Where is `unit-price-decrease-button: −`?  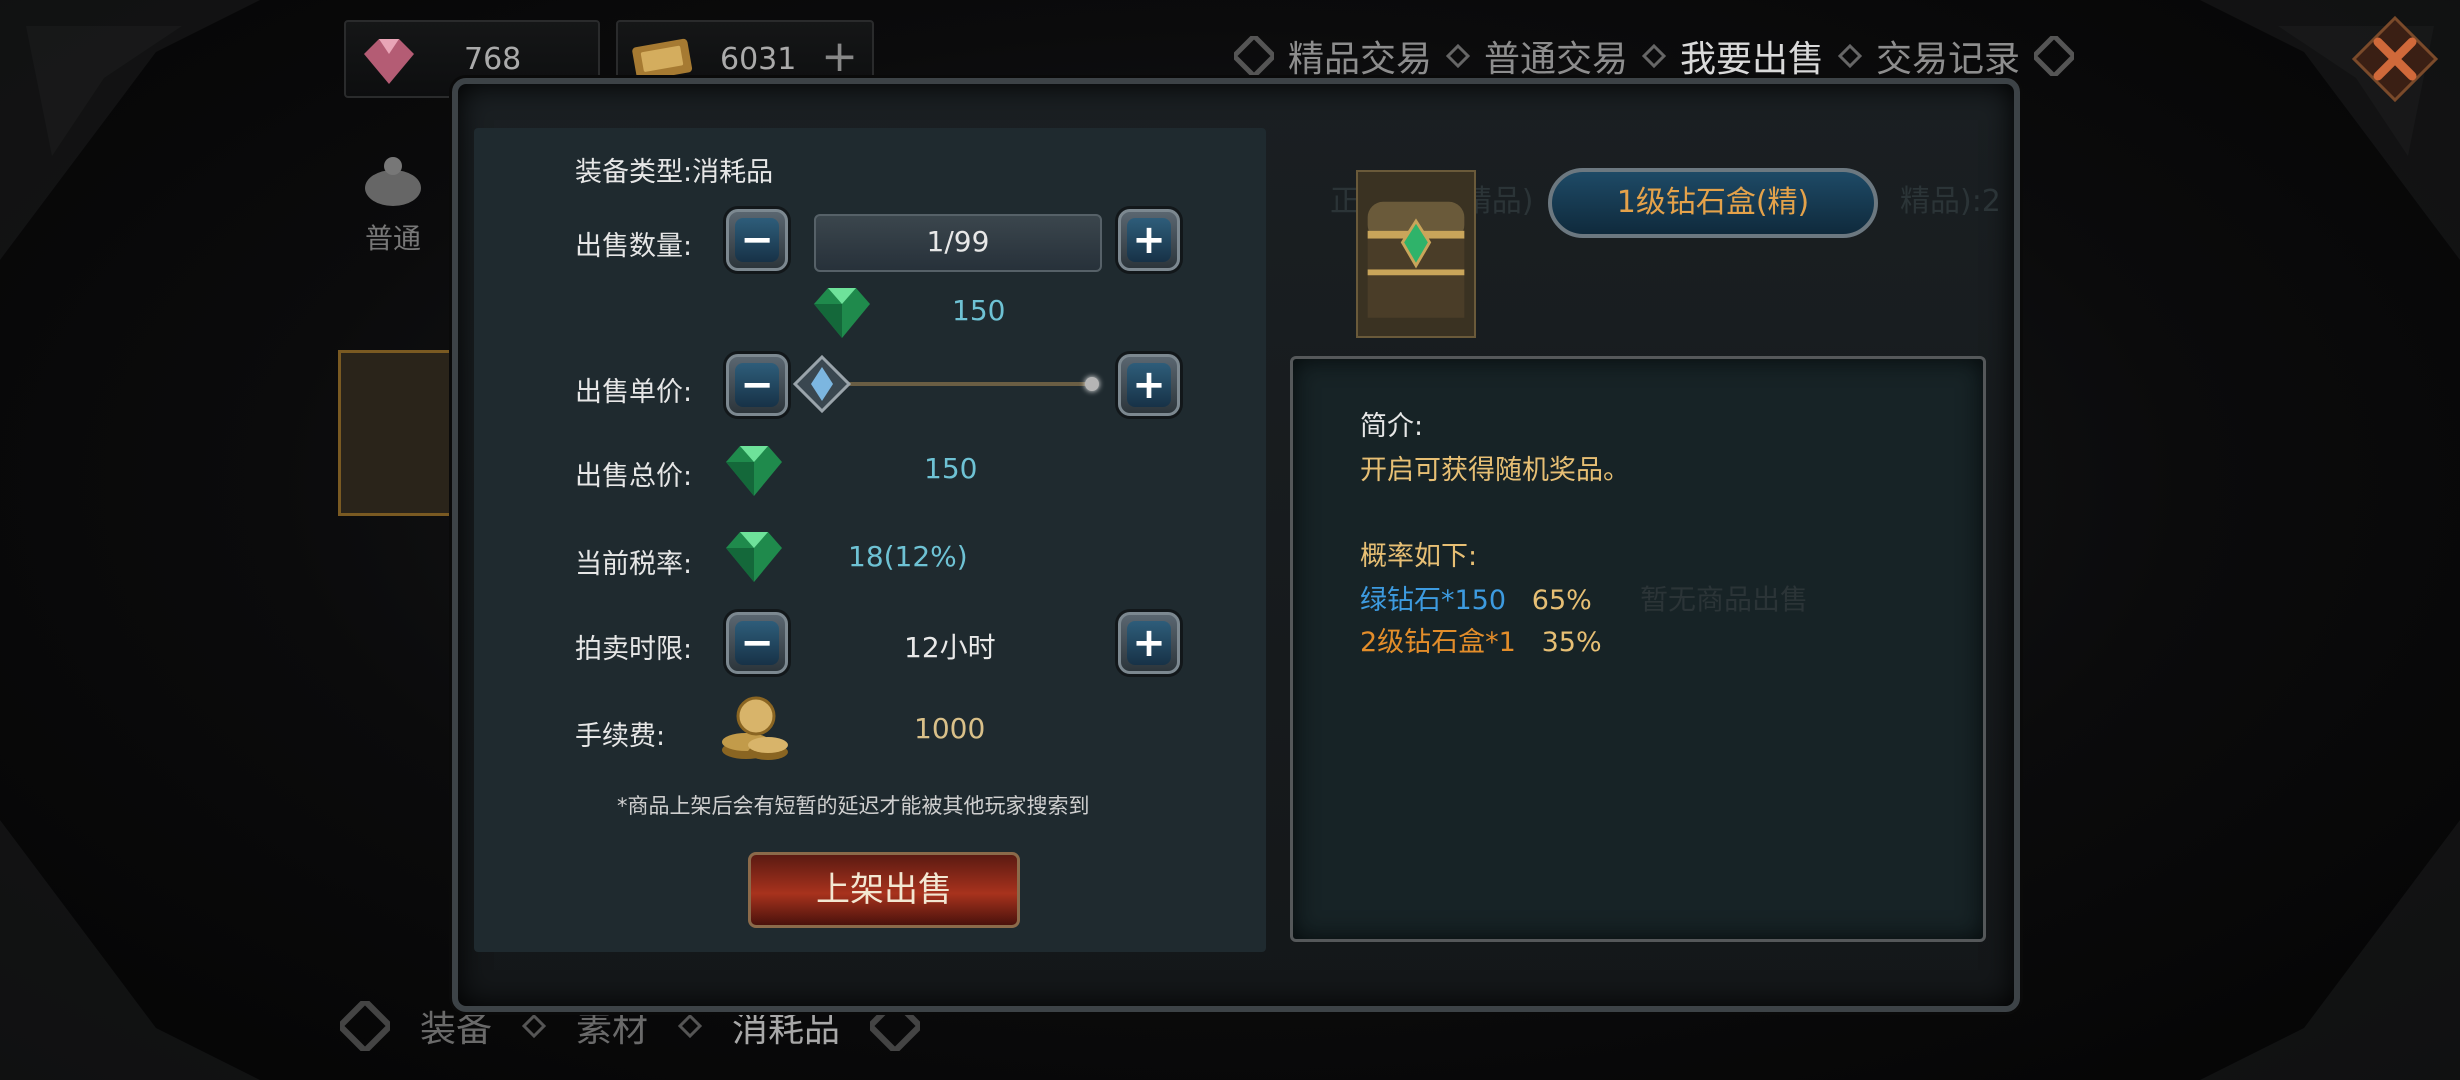 unit-price-decrease-button: − is located at coordinates (757, 385).